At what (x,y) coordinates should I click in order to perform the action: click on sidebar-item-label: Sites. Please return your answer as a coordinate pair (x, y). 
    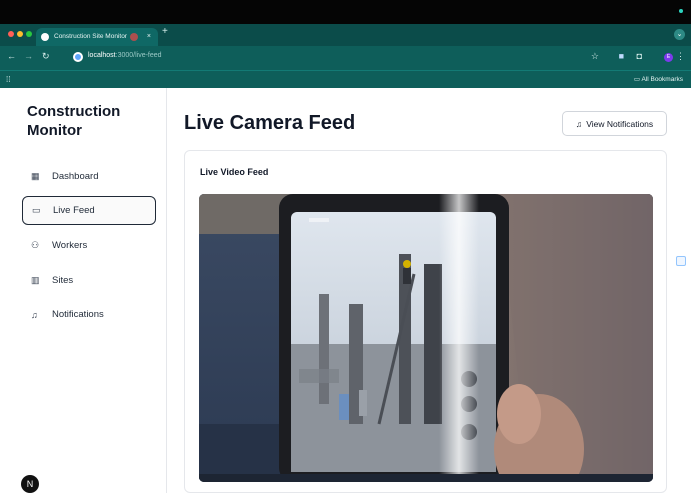
    Looking at the image, I should click on (63, 280).